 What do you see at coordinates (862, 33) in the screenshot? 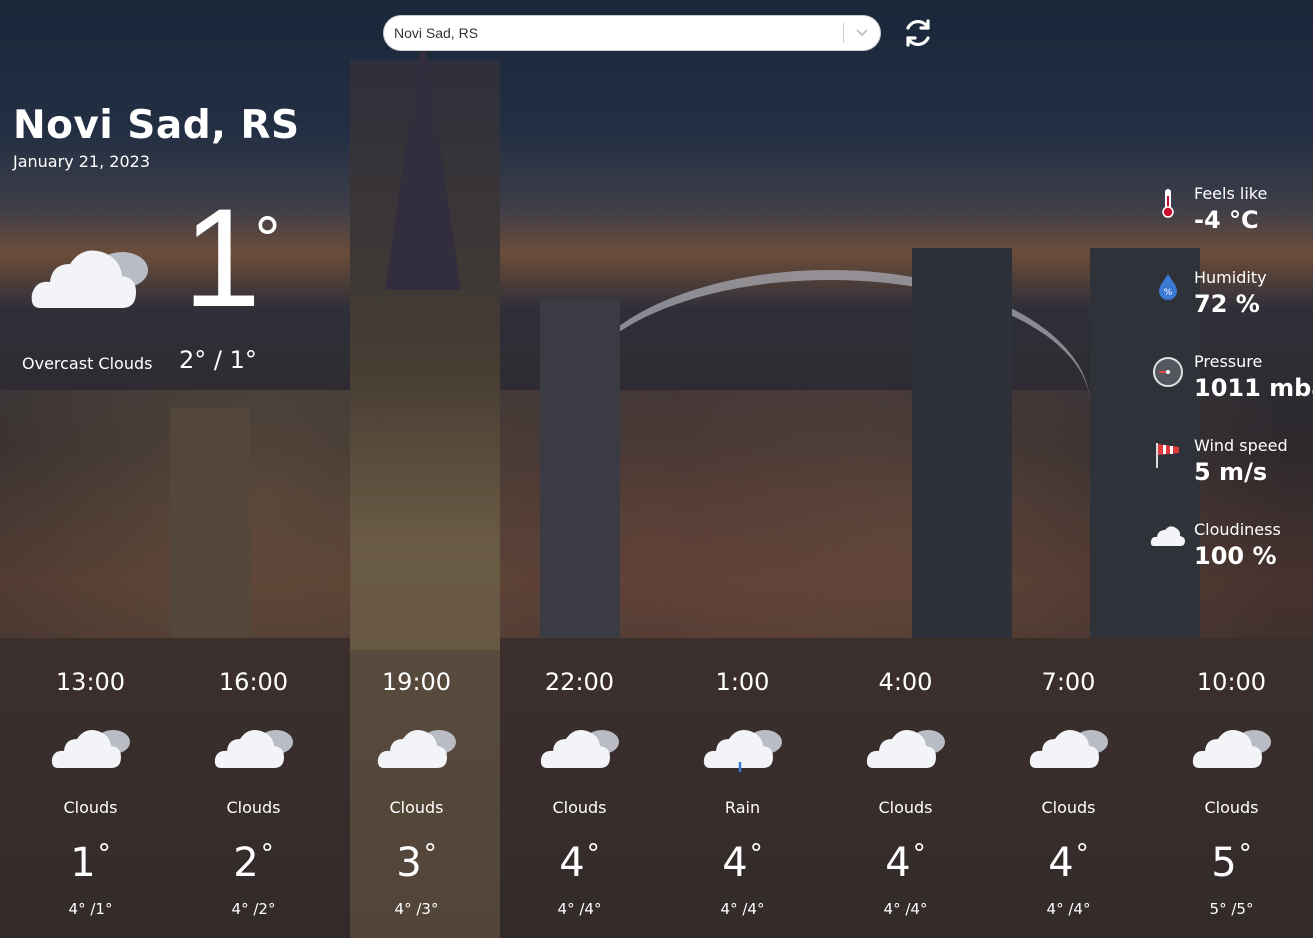
I see `chevron-down-icon` at bounding box center [862, 33].